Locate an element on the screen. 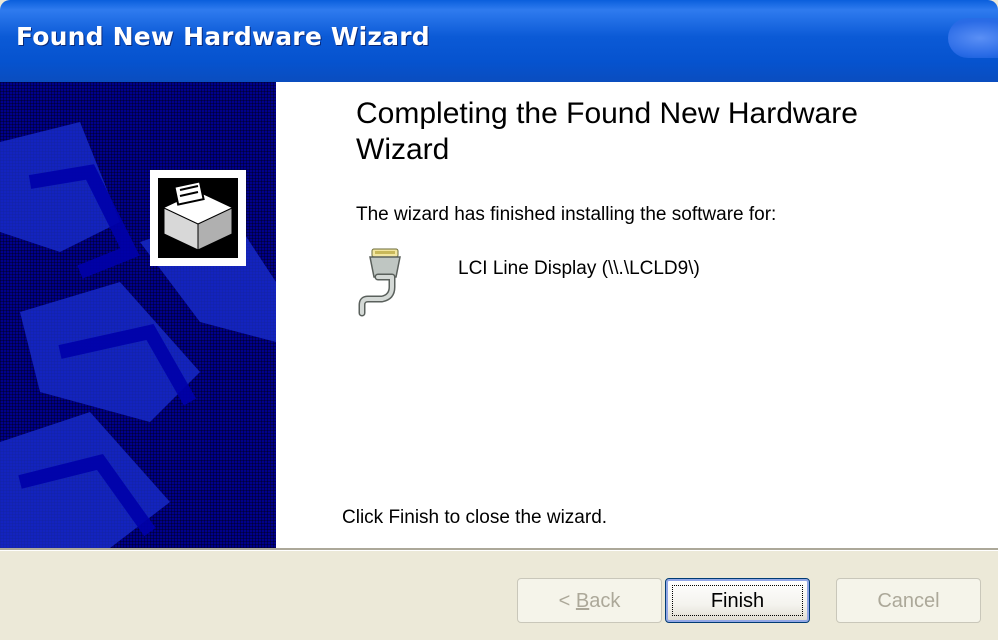 The width and height of the screenshot is (998, 640). finish-instructions: Click Finish to close the wizard. is located at coordinates (475, 517).